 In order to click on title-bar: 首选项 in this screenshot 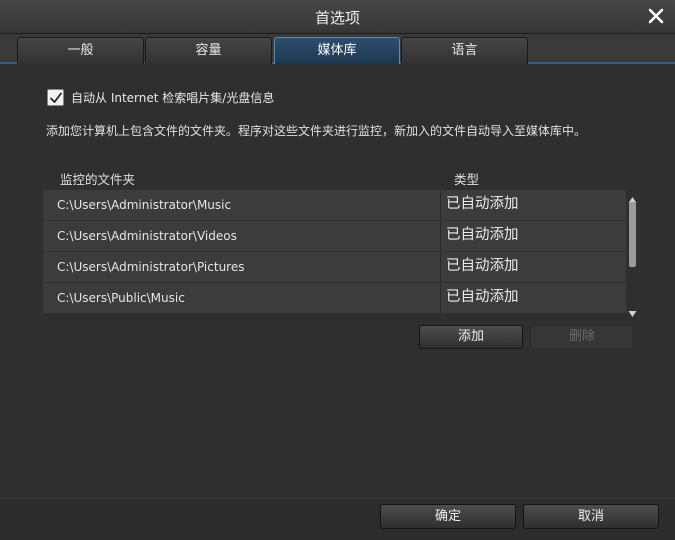, I will do `click(337, 17)`.